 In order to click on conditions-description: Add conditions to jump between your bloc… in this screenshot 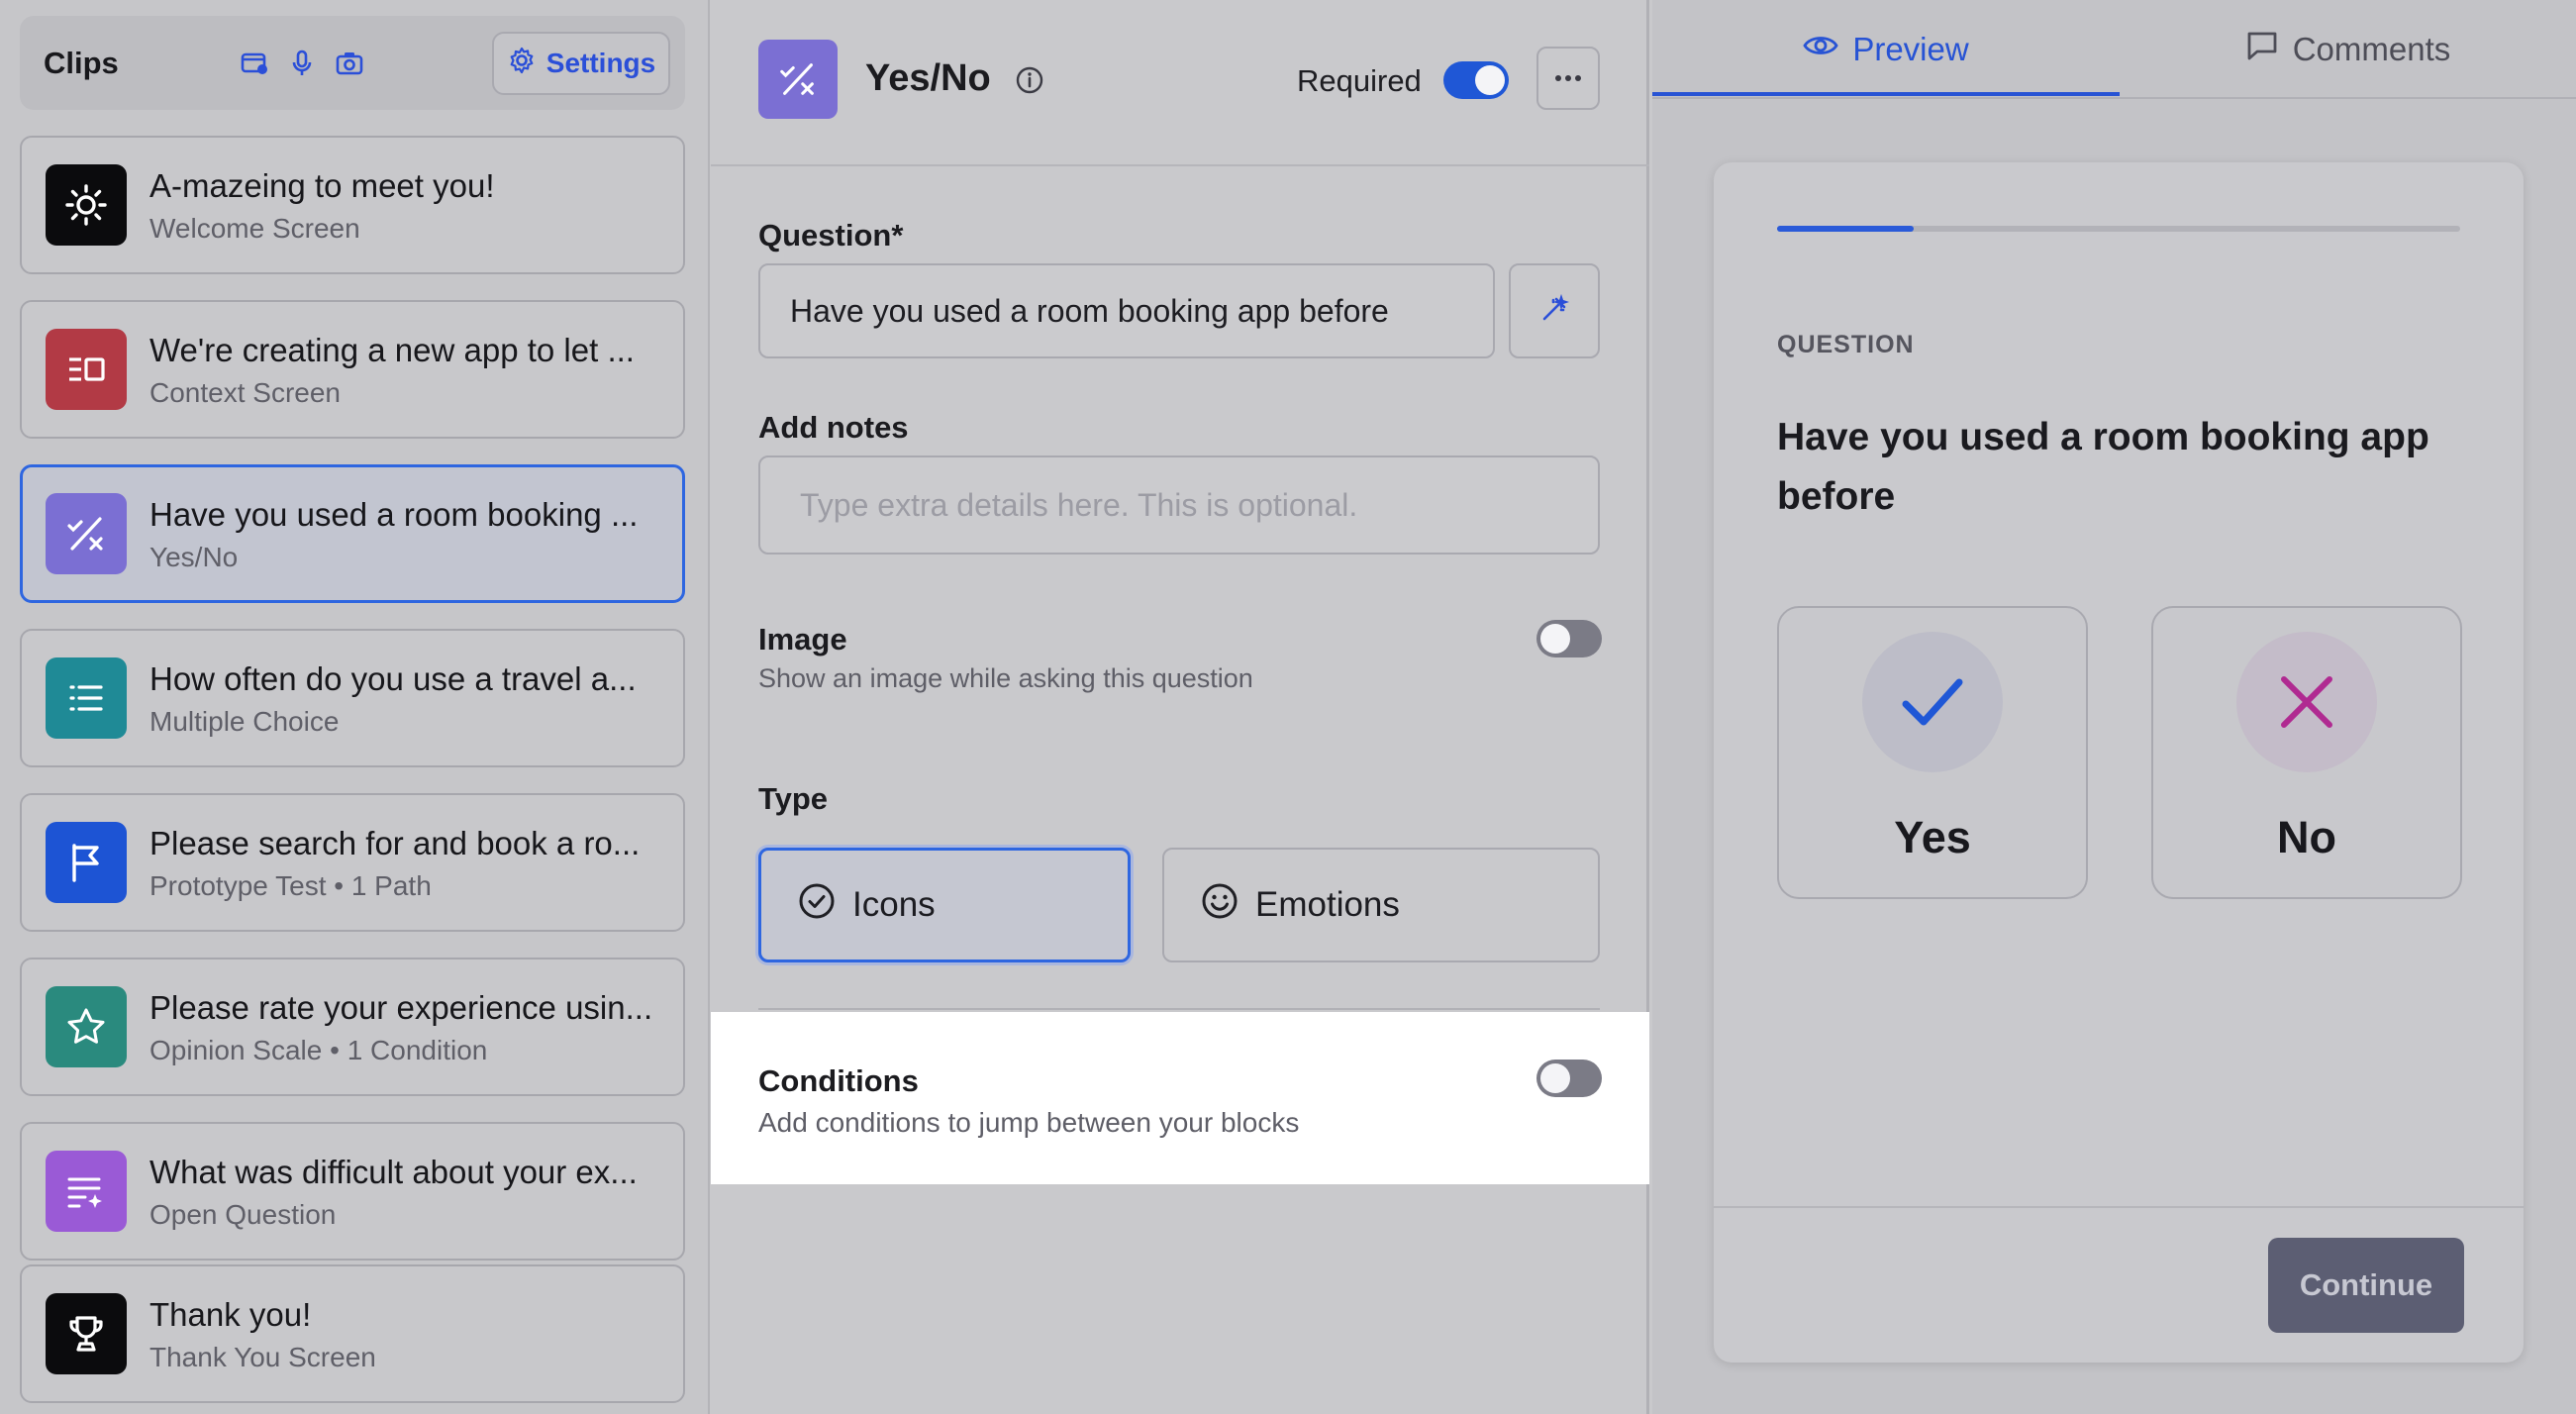, I will do `click(1029, 1122)`.